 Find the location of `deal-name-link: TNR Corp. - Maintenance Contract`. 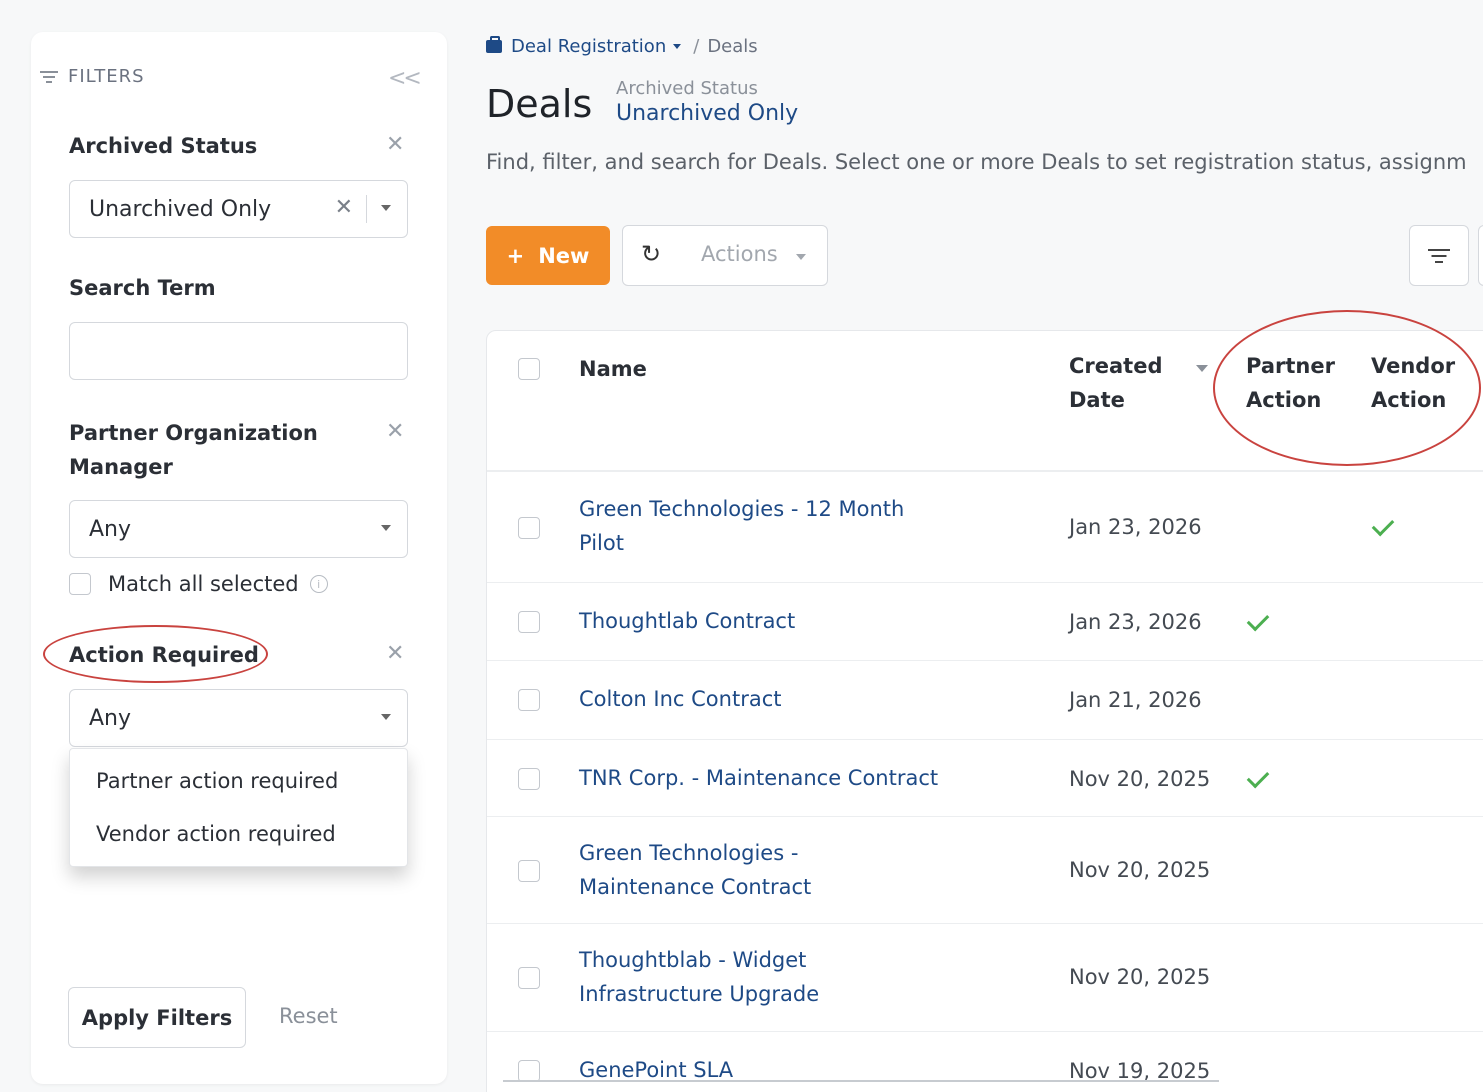

deal-name-link: TNR Corp. - Maintenance Contract is located at coordinates (758, 778).